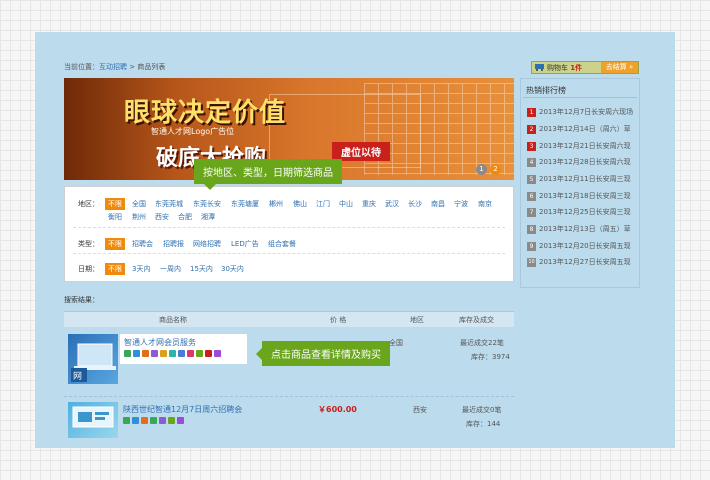 This screenshot has width=710, height=480. I want to click on filter-region-option: 南昌, so click(438, 204).